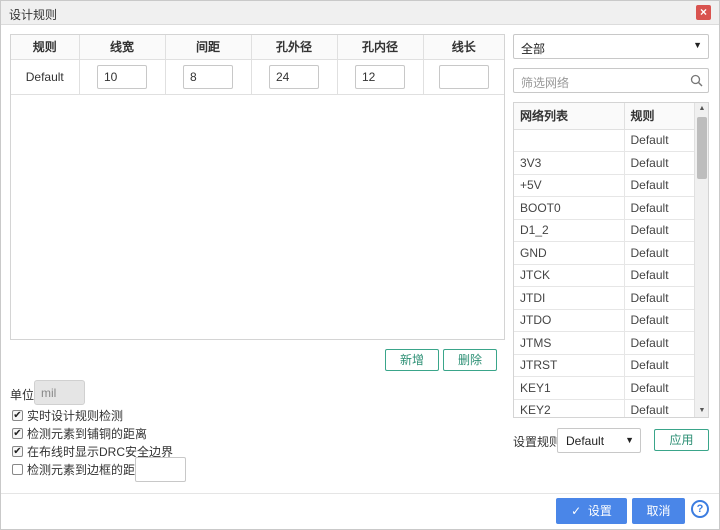  I want to click on search-icon, so click(696, 80).